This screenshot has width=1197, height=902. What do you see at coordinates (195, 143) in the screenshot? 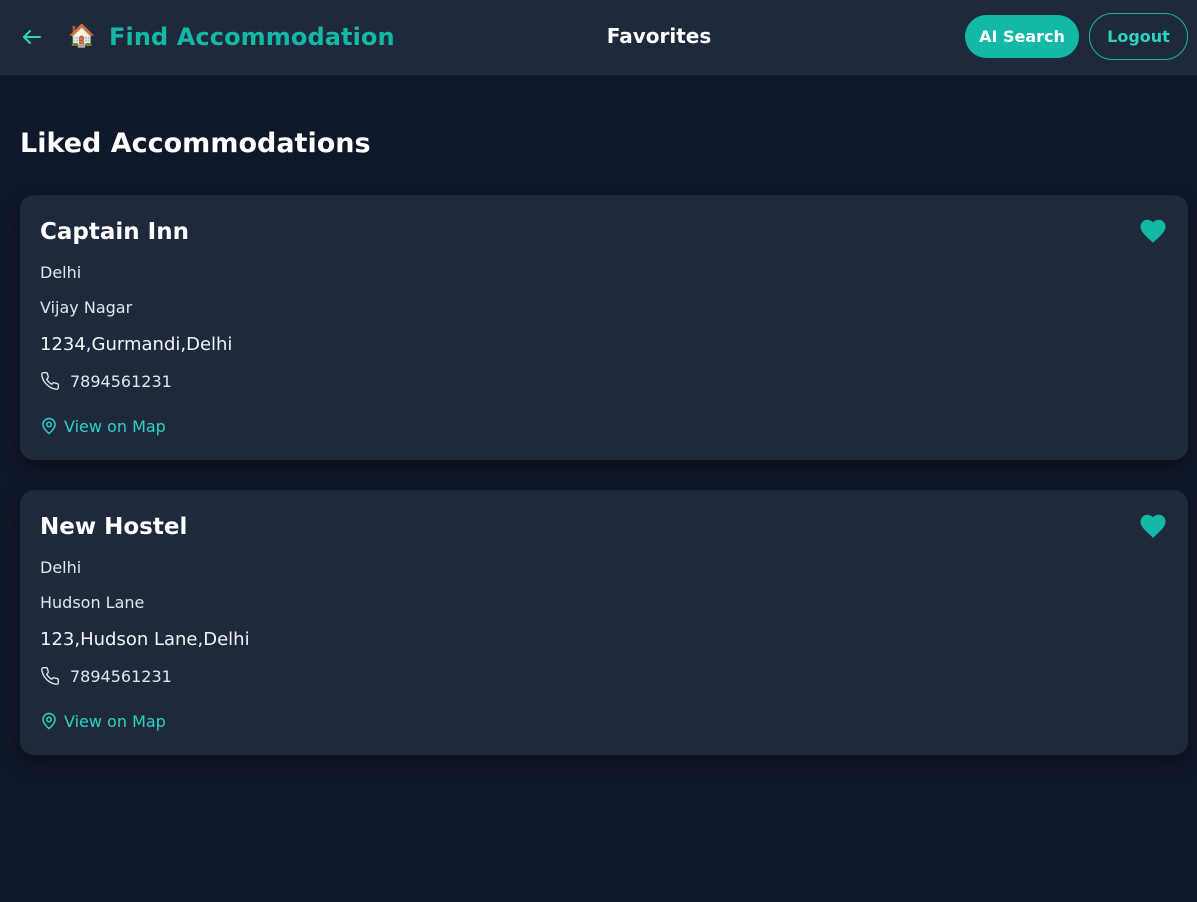
I see `section-heading: Liked Accommodations` at bounding box center [195, 143].